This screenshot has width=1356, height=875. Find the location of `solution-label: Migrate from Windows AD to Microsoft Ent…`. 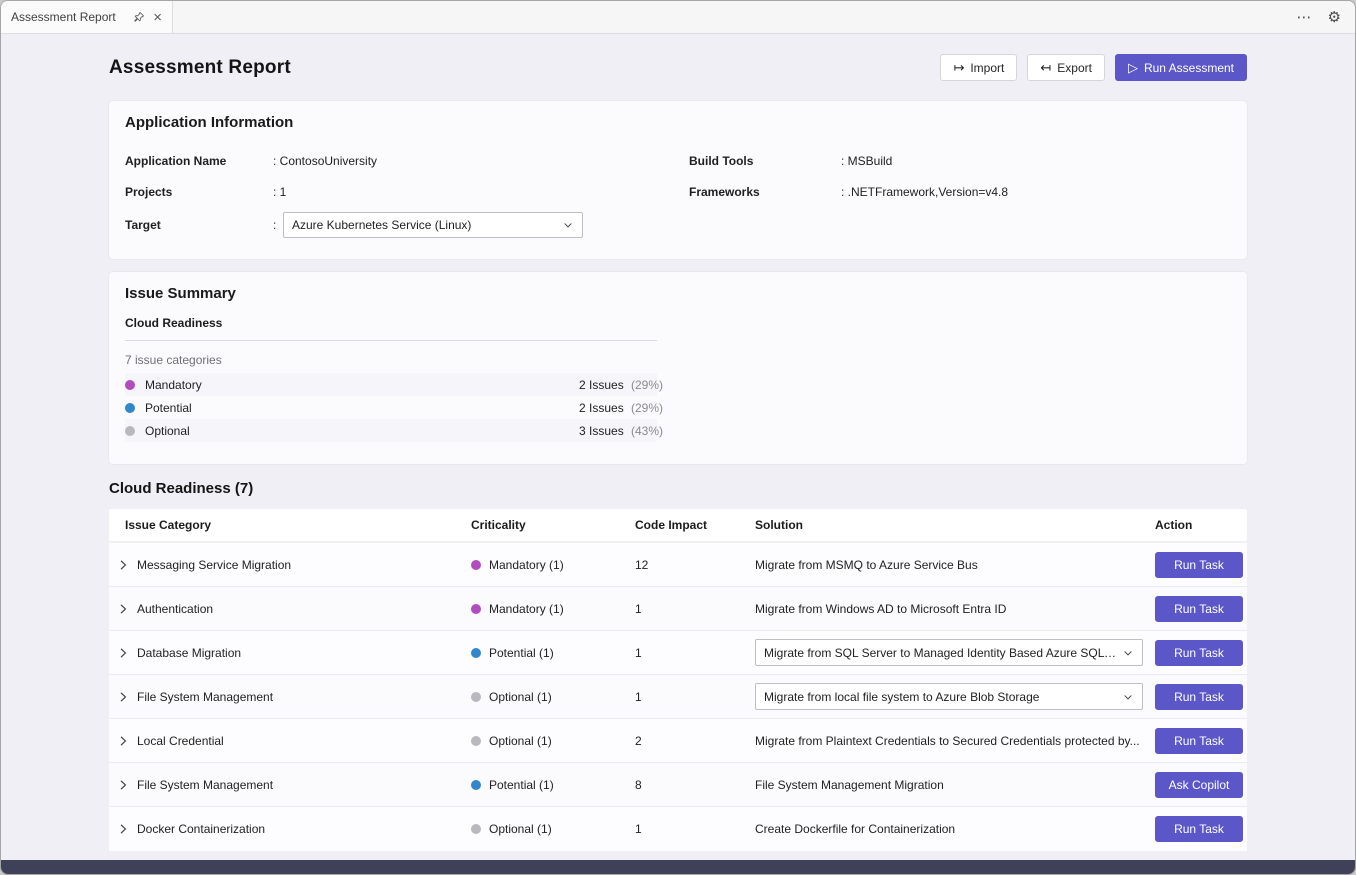

solution-label: Migrate from Windows AD to Microsoft Ent… is located at coordinates (881, 608).